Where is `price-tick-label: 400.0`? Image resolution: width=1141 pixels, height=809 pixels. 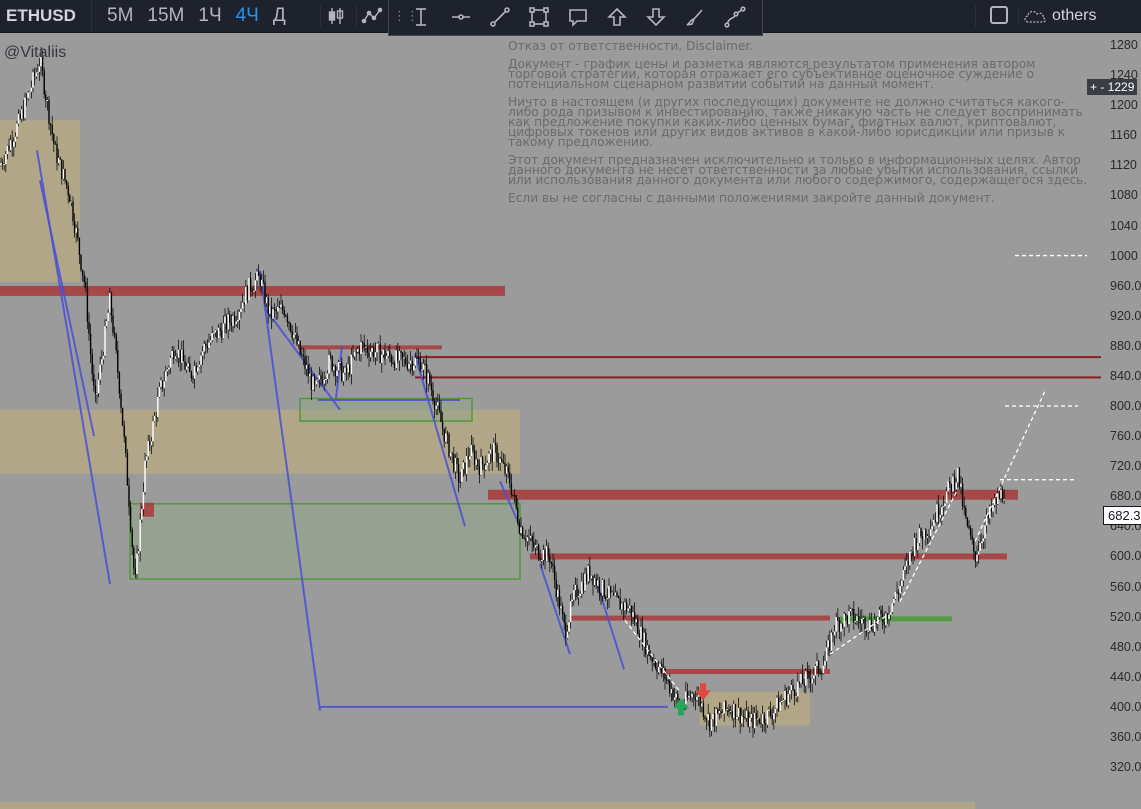 price-tick-label: 400.0 is located at coordinates (1125, 706).